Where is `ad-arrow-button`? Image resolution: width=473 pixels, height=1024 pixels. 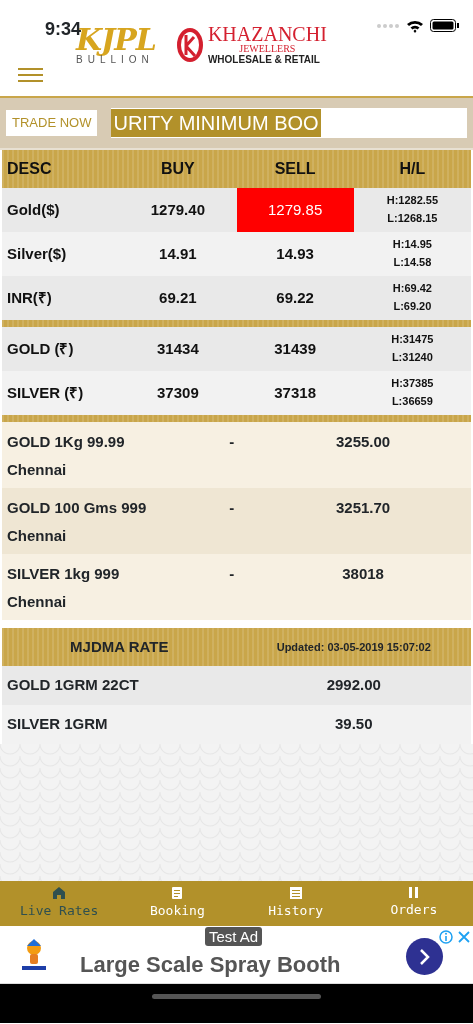 ad-arrow-button is located at coordinates (424, 956).